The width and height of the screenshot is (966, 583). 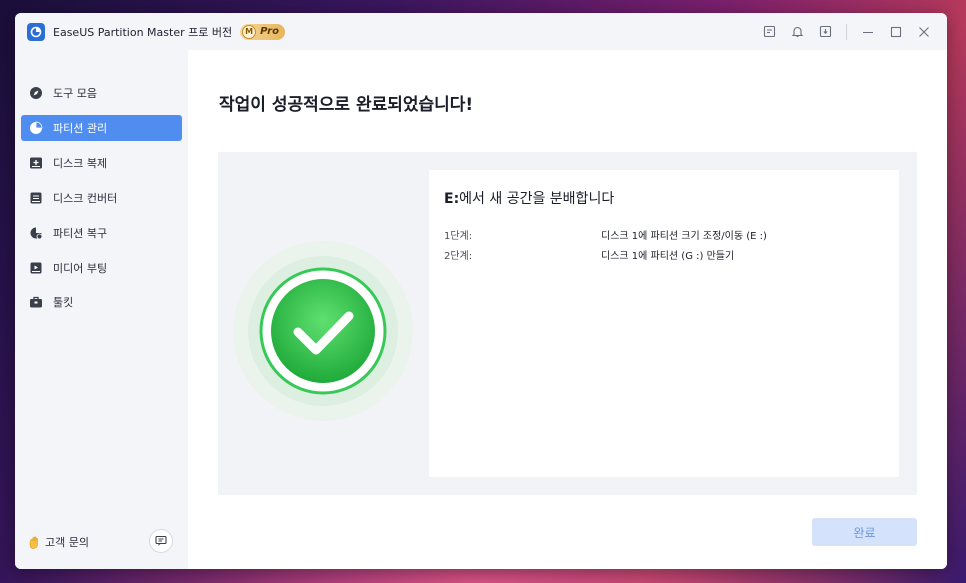 What do you see at coordinates (101, 93) in the screenshot?
I see `sidebar-item-tools: 도구 모음` at bounding box center [101, 93].